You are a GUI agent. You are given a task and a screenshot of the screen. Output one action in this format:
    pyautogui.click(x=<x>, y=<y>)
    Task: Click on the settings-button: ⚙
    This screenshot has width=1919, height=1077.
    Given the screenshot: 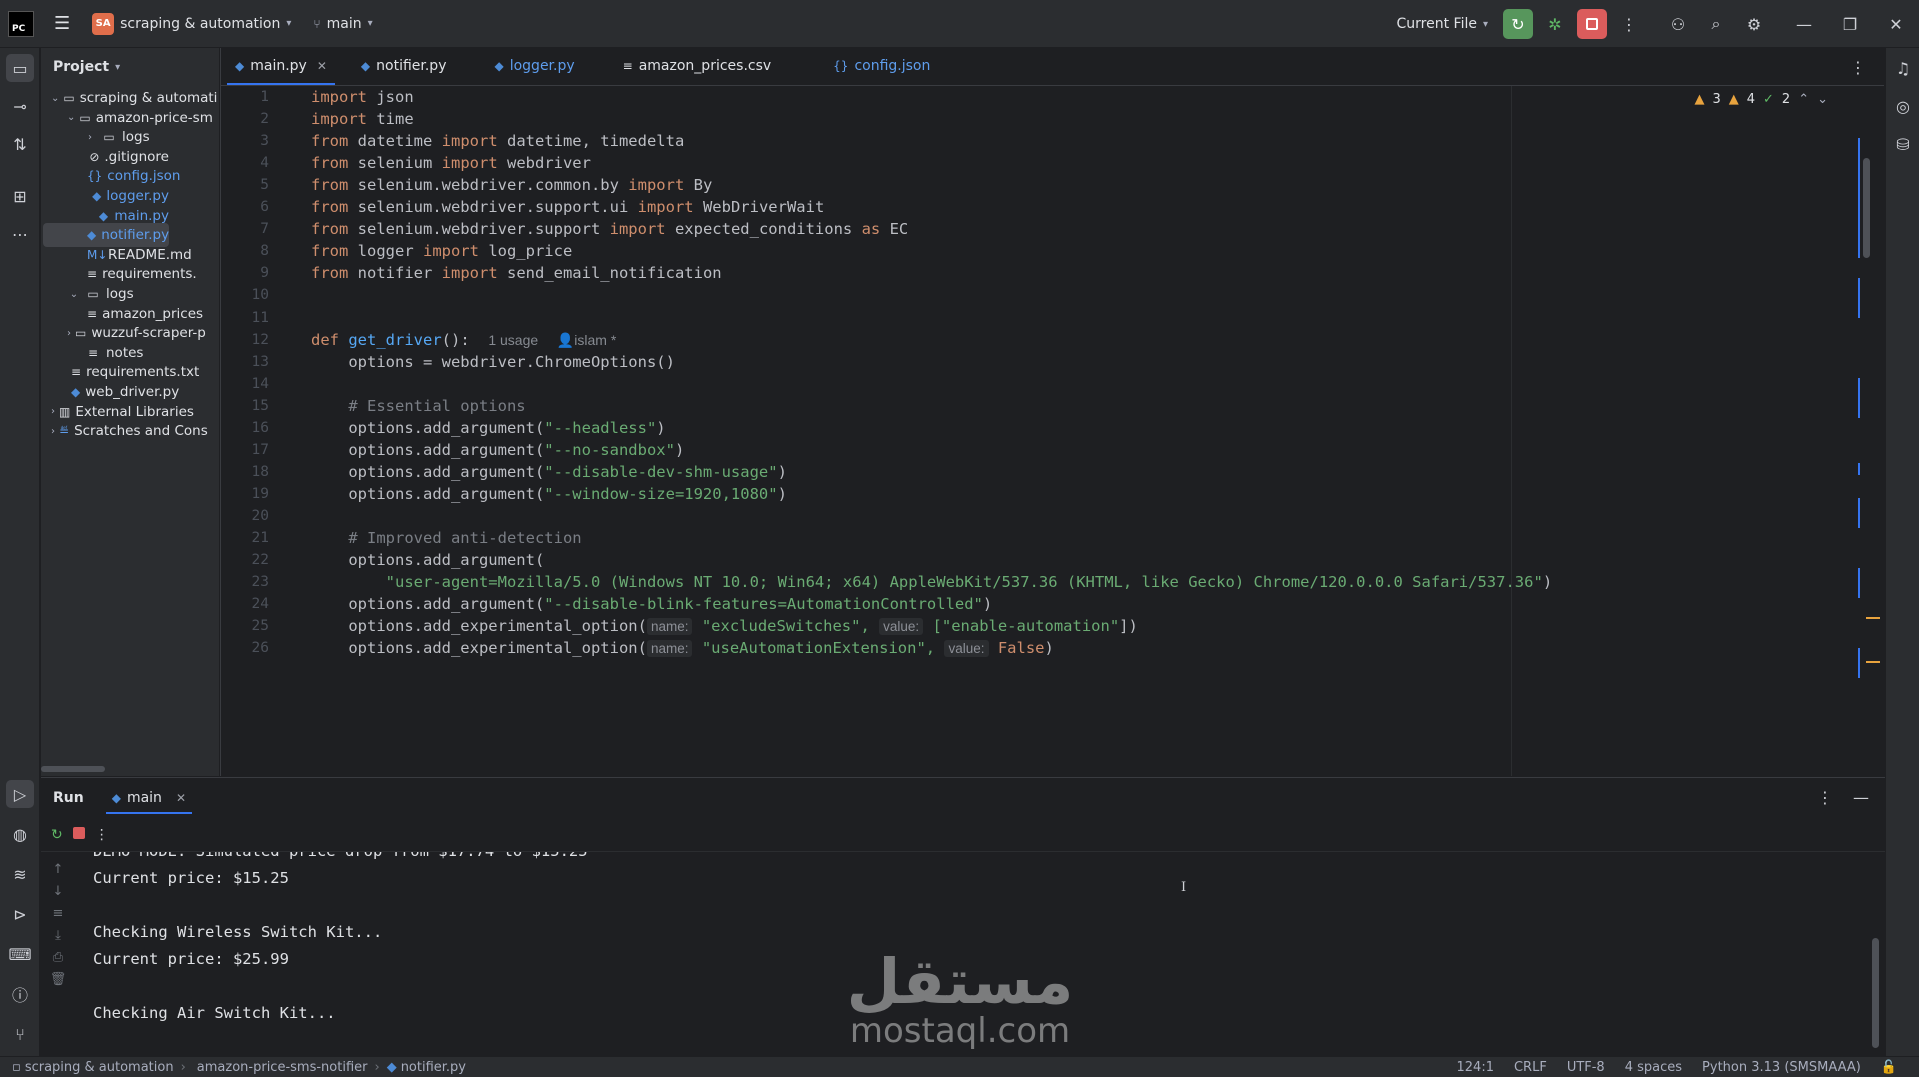 What is the action you would take?
    pyautogui.click(x=1754, y=24)
    